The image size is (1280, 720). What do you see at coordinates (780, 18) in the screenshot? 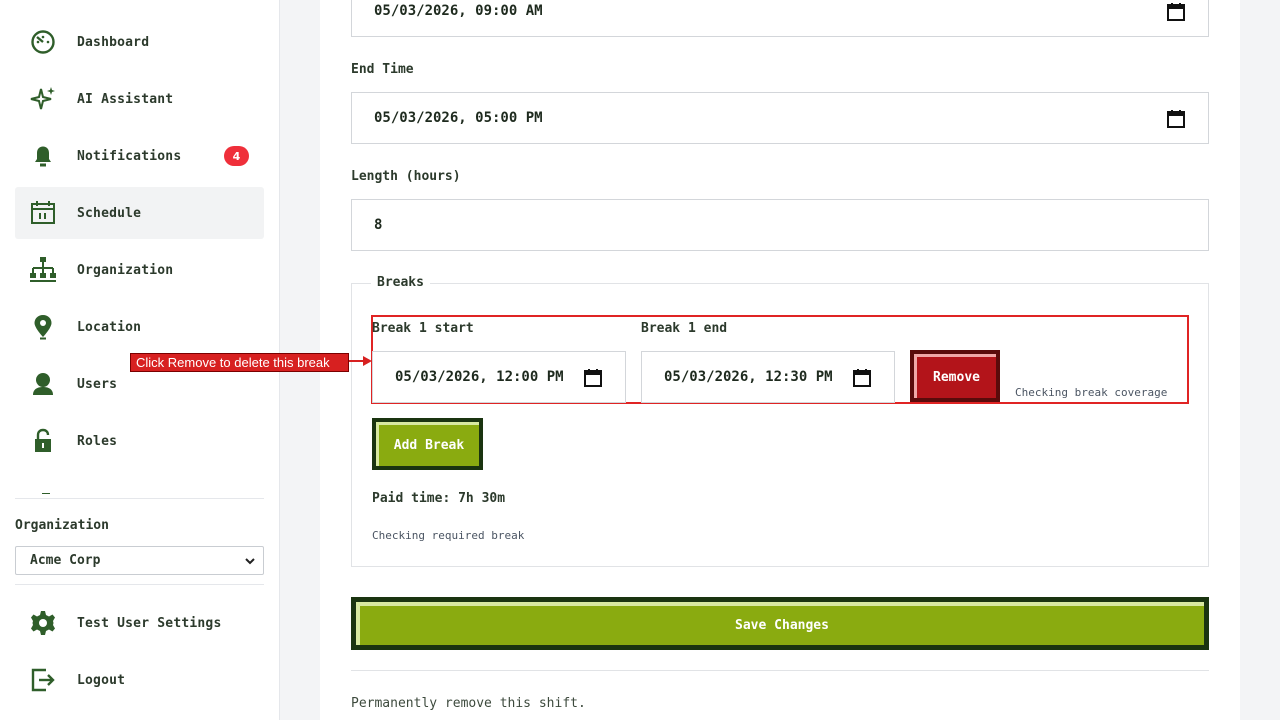
I see `start-time-input: 05/03/2026, 09:00 AM` at bounding box center [780, 18].